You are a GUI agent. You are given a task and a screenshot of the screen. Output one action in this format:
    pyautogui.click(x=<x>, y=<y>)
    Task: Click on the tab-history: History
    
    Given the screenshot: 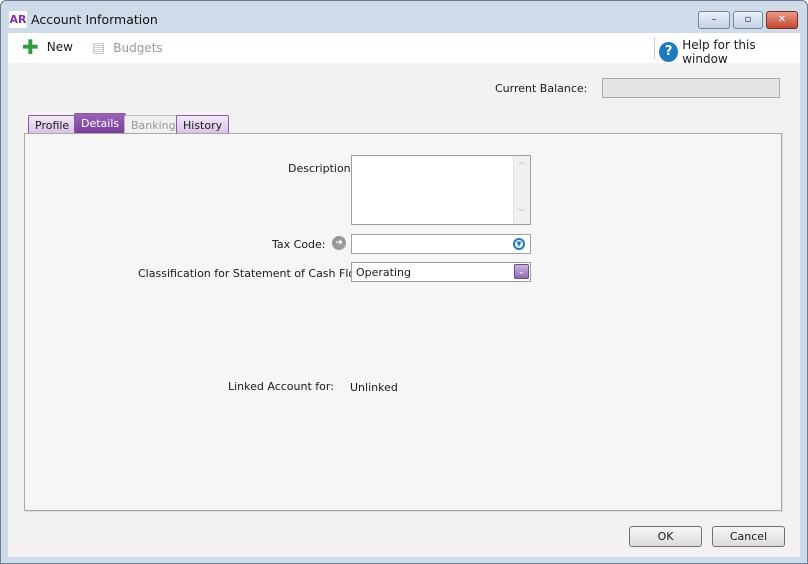 What is the action you would take?
    pyautogui.click(x=203, y=124)
    